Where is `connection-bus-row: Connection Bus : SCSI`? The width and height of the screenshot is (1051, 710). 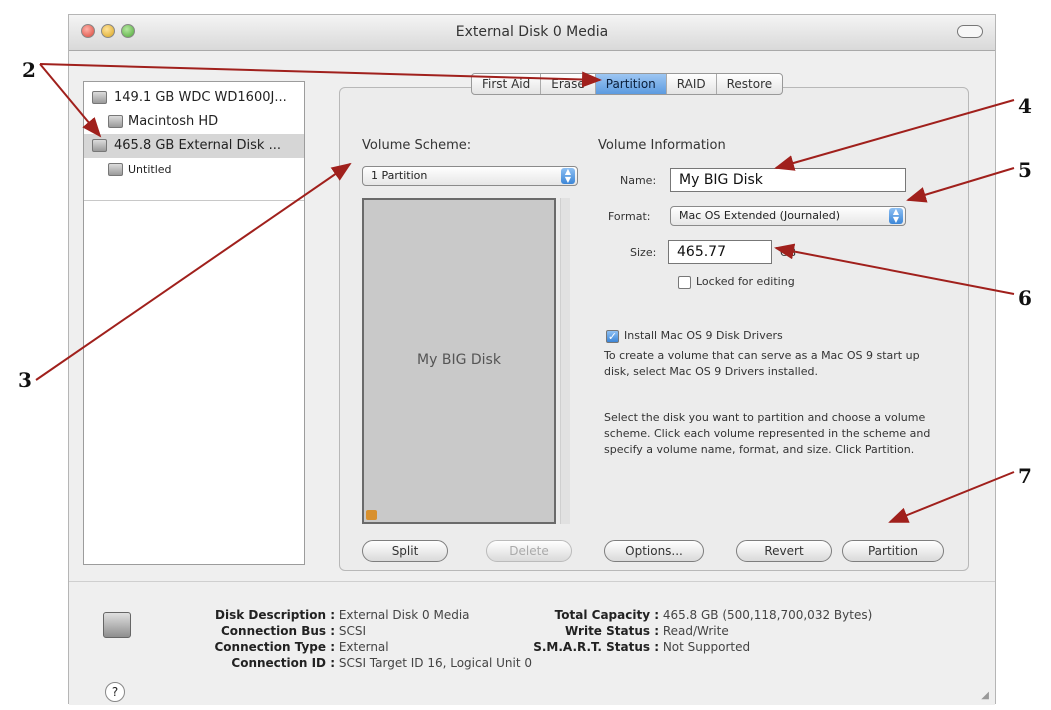 connection-bus-row: Connection Bus : SCSI is located at coordinates (262, 631).